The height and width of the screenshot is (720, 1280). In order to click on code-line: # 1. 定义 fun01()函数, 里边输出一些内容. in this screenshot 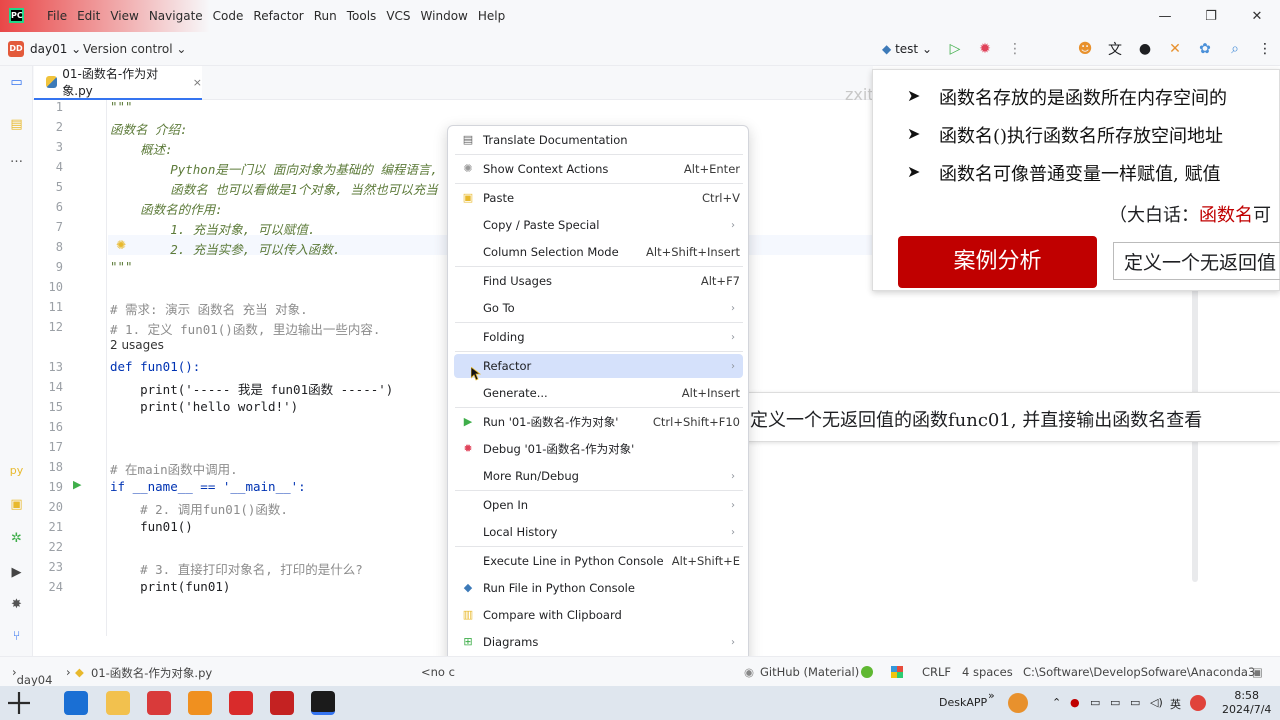, I will do `click(245, 328)`.